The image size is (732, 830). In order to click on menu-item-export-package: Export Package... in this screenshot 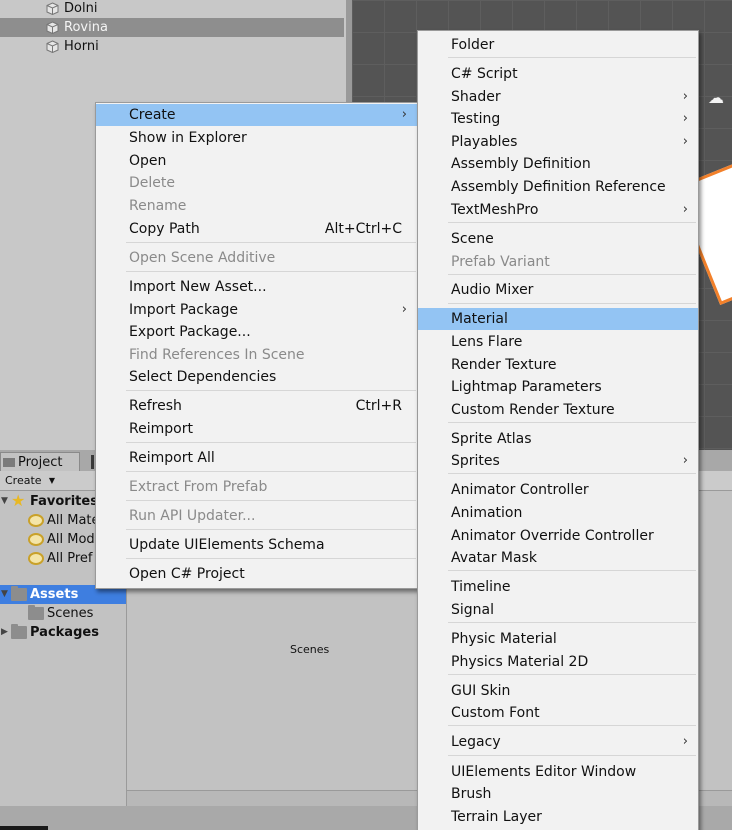, I will do `click(256, 332)`.